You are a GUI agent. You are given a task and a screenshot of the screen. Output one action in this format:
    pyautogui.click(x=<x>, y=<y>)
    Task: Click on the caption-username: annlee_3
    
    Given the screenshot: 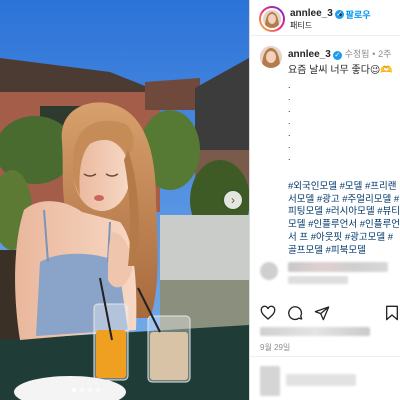 What is the action you would take?
    pyautogui.click(x=309, y=54)
    